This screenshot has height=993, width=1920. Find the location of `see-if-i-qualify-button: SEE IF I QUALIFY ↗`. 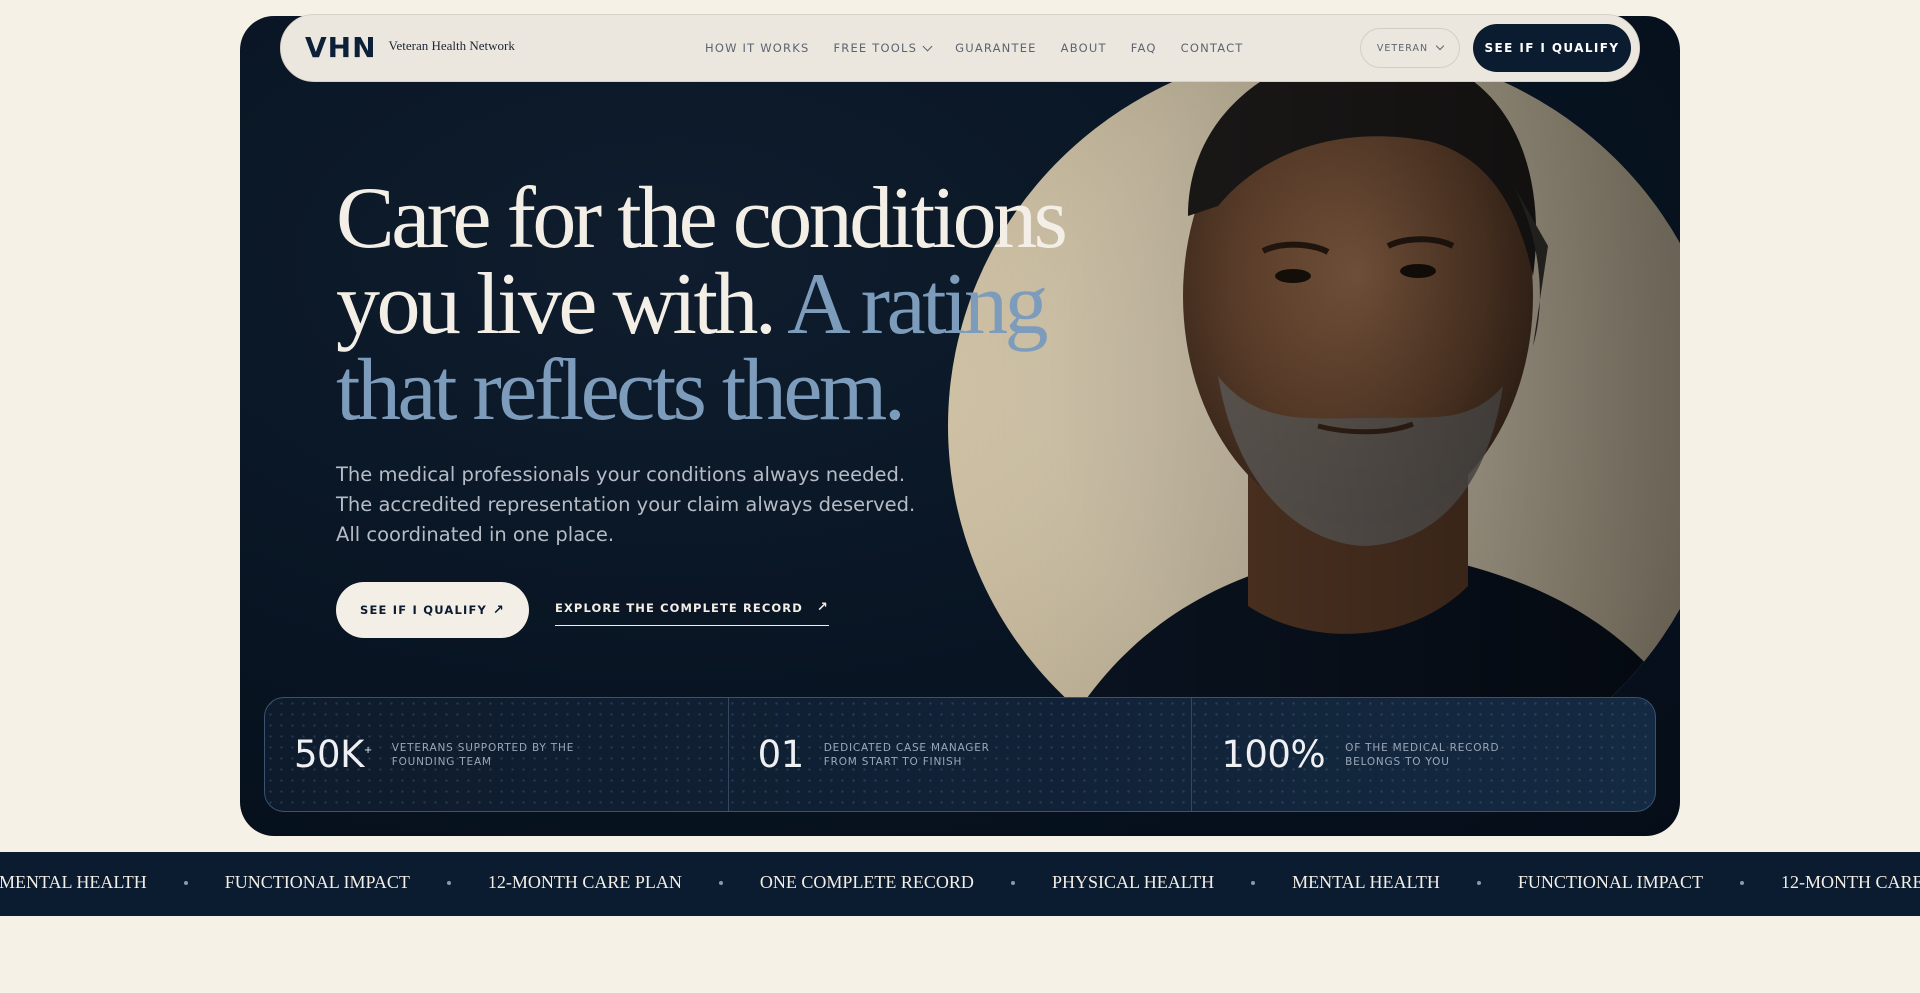

see-if-i-qualify-button: SEE IF I QUALIFY ↗ is located at coordinates (432, 610).